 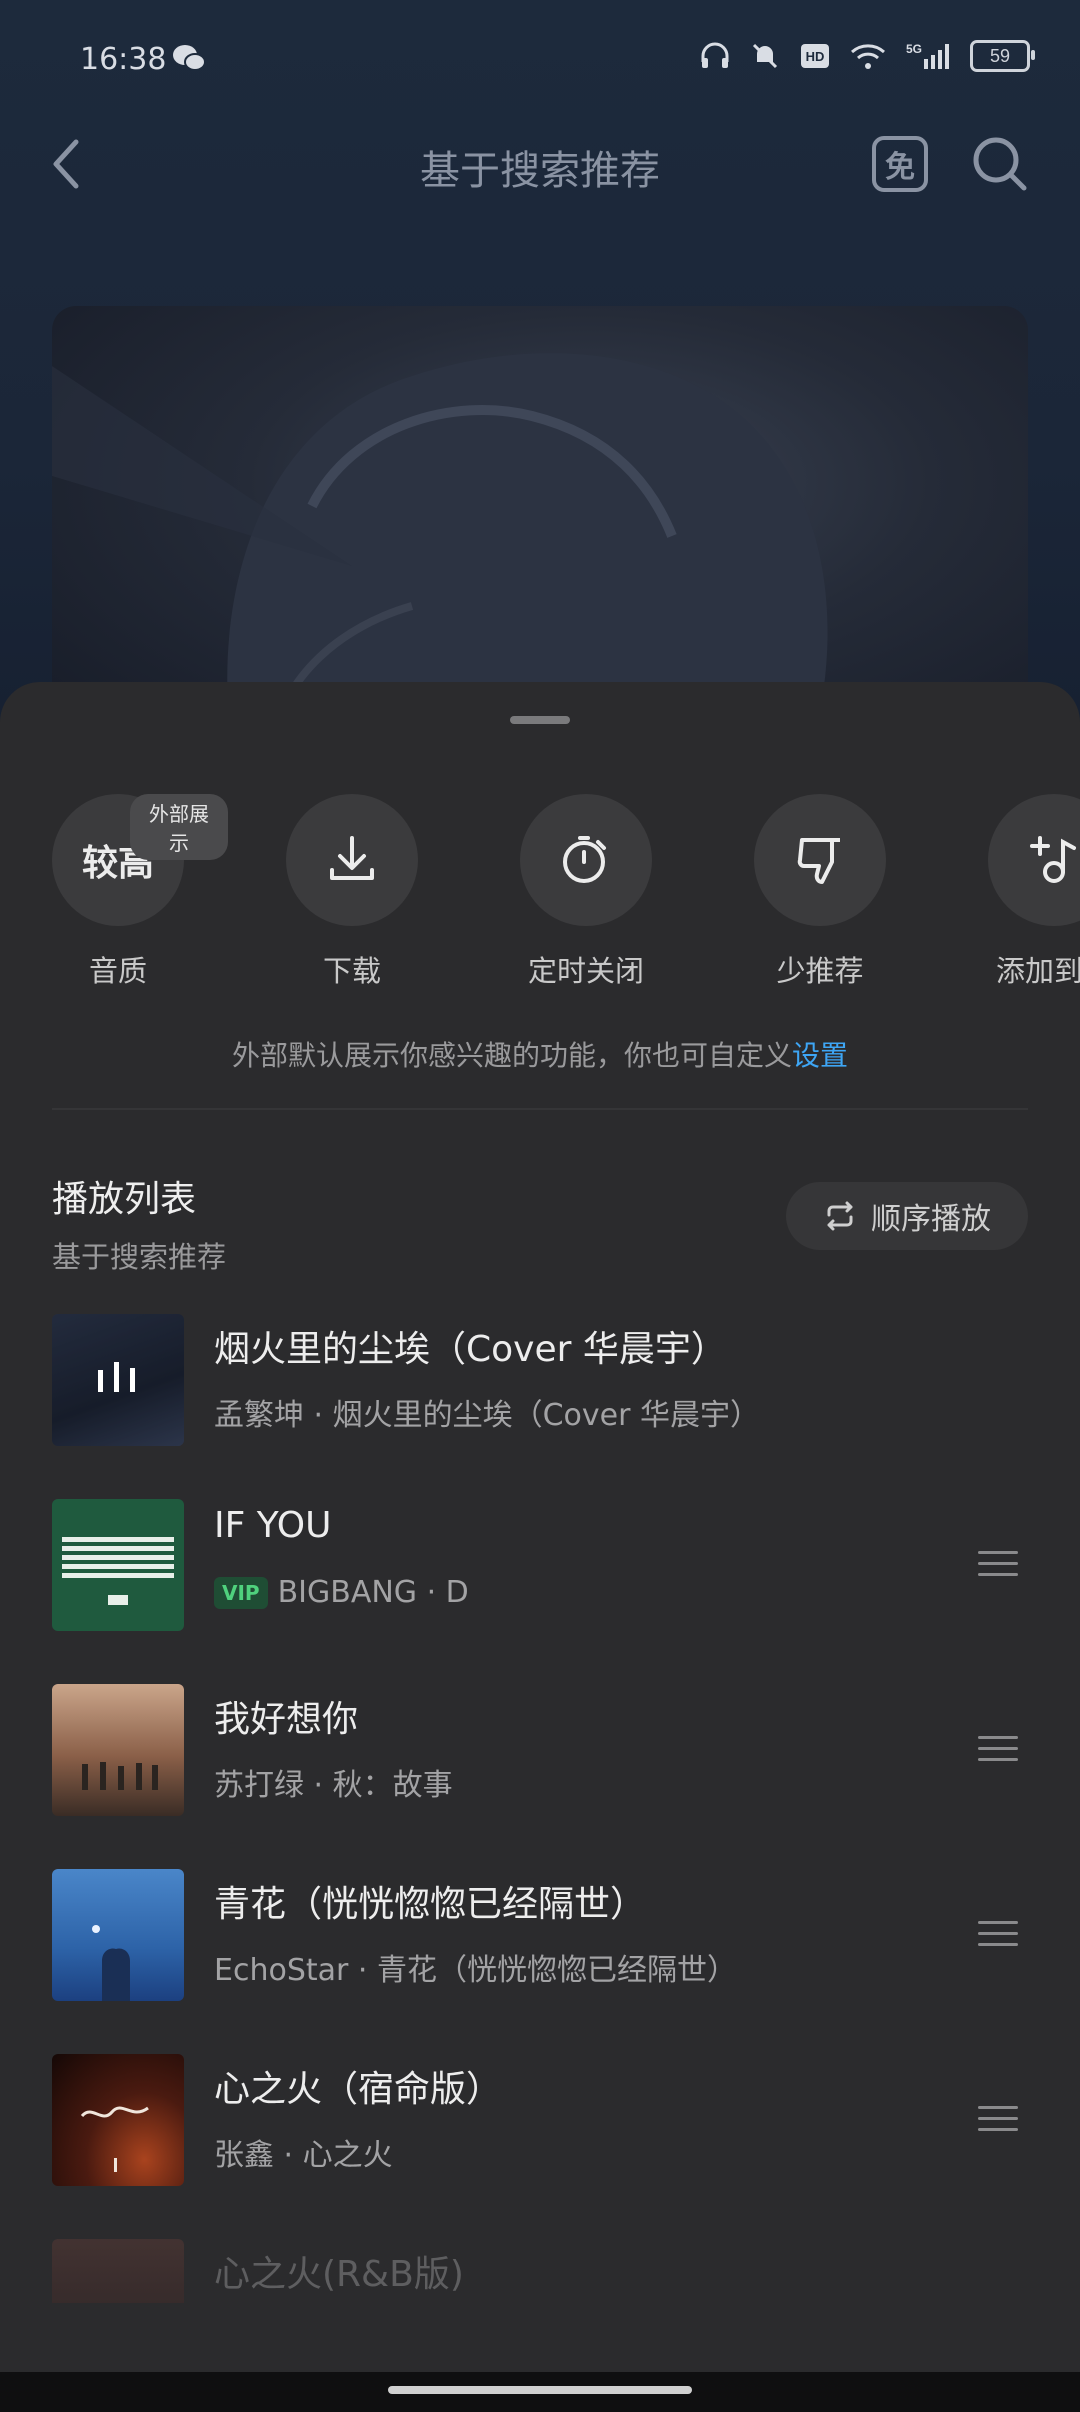 I want to click on wifi-icon, so click(x=868, y=56).